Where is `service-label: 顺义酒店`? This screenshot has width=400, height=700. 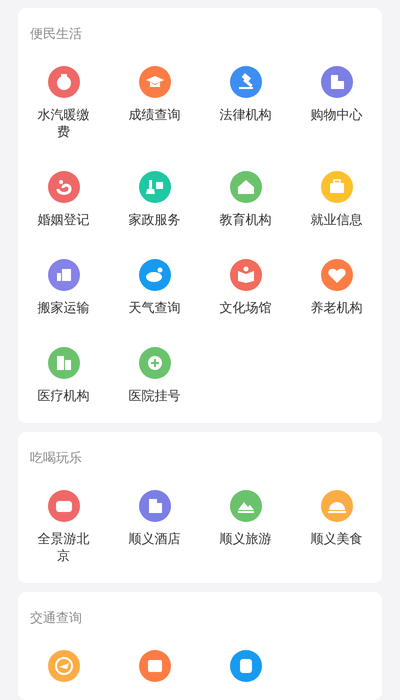
service-label: 顺义酒店 is located at coordinates (154, 539).